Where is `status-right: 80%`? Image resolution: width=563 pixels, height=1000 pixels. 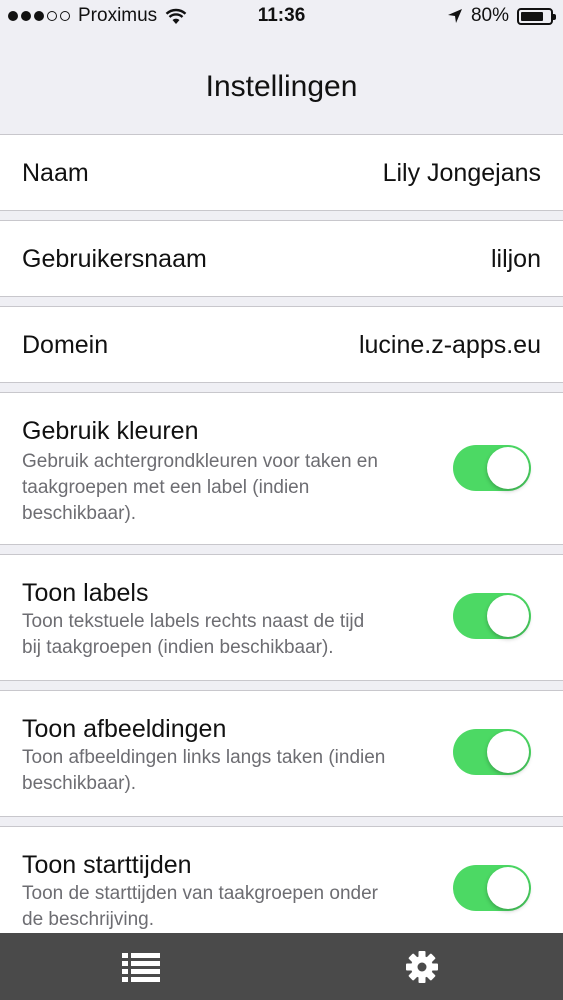 status-right: 80% is located at coordinates (501, 16).